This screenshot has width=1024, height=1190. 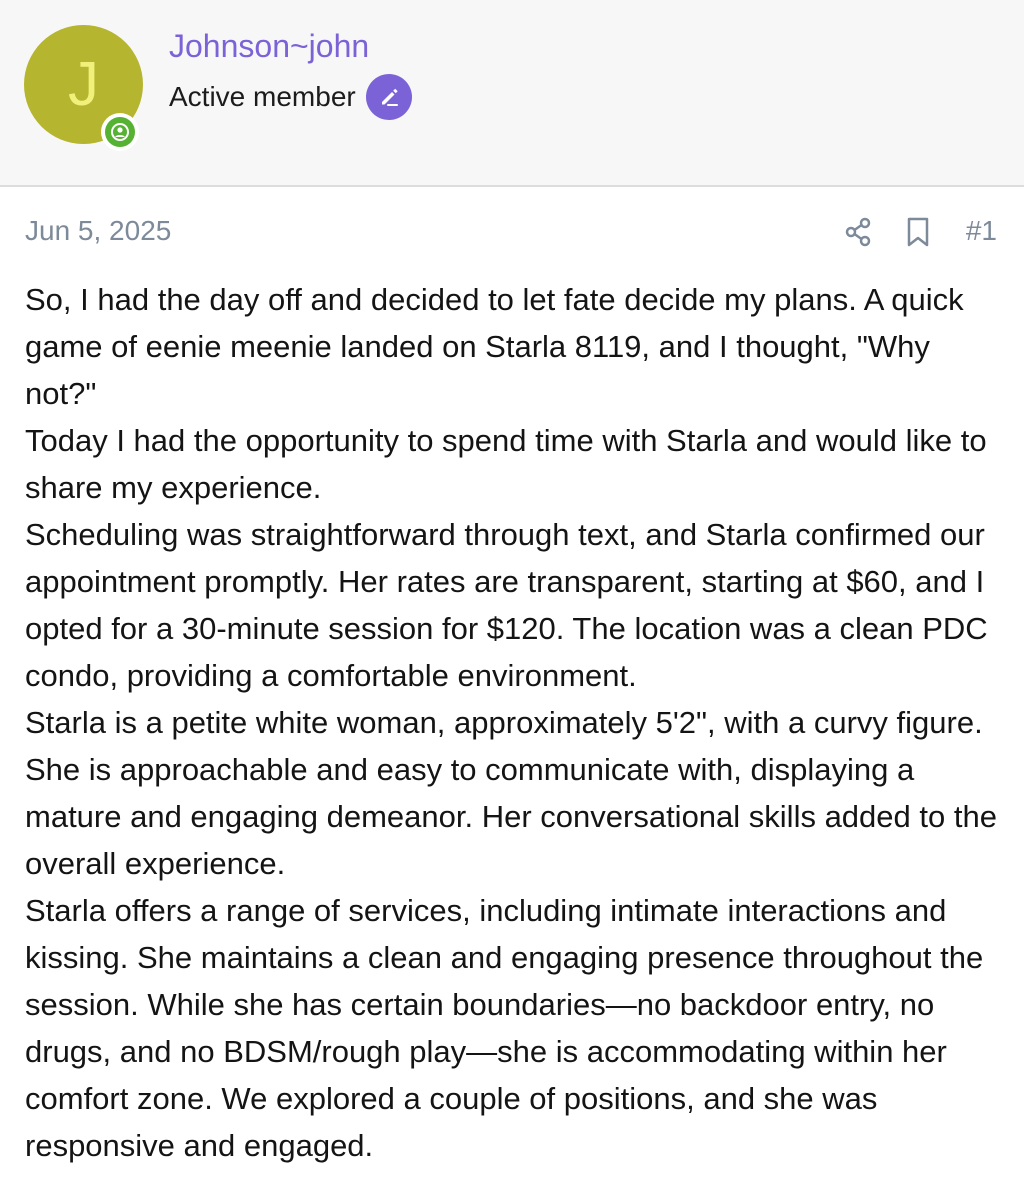 I want to click on edit-pencil-icon, so click(x=388, y=97).